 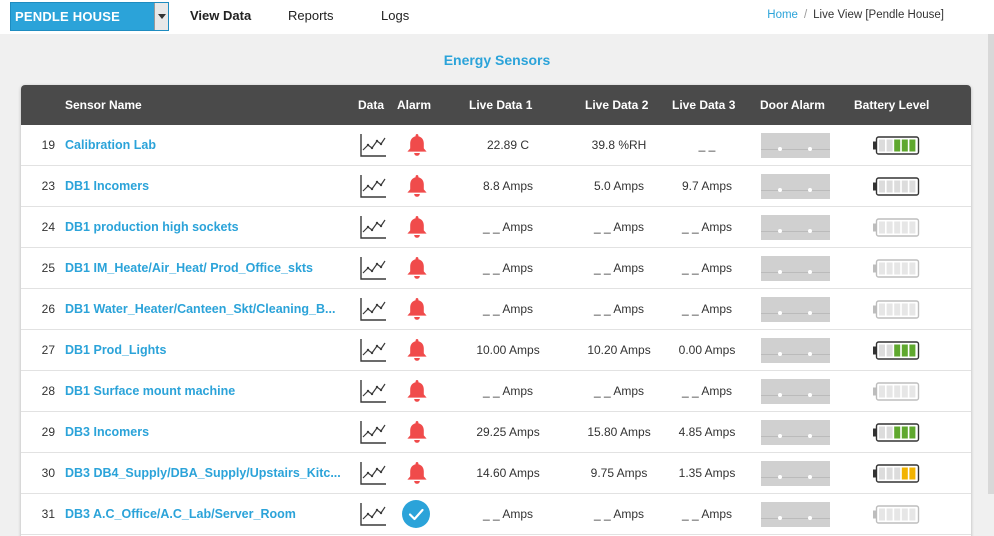 What do you see at coordinates (48, 391) in the screenshot?
I see `sensor-number: 28` at bounding box center [48, 391].